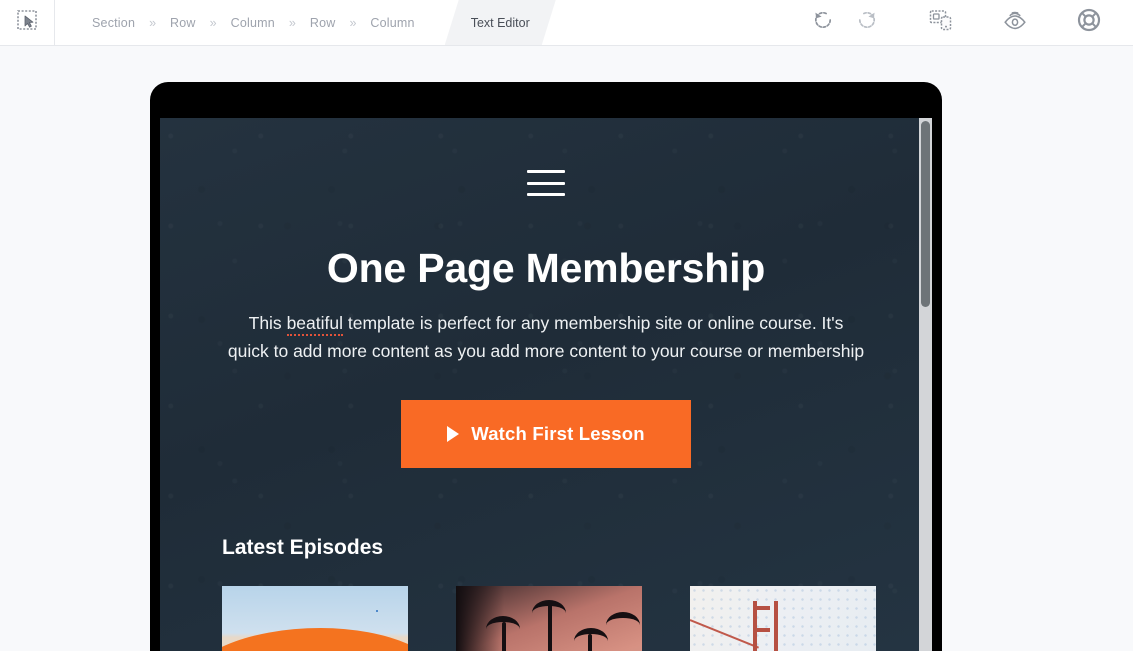 Image resolution: width=1133 pixels, height=651 pixels. I want to click on help-lifering-icon, so click(1089, 22).